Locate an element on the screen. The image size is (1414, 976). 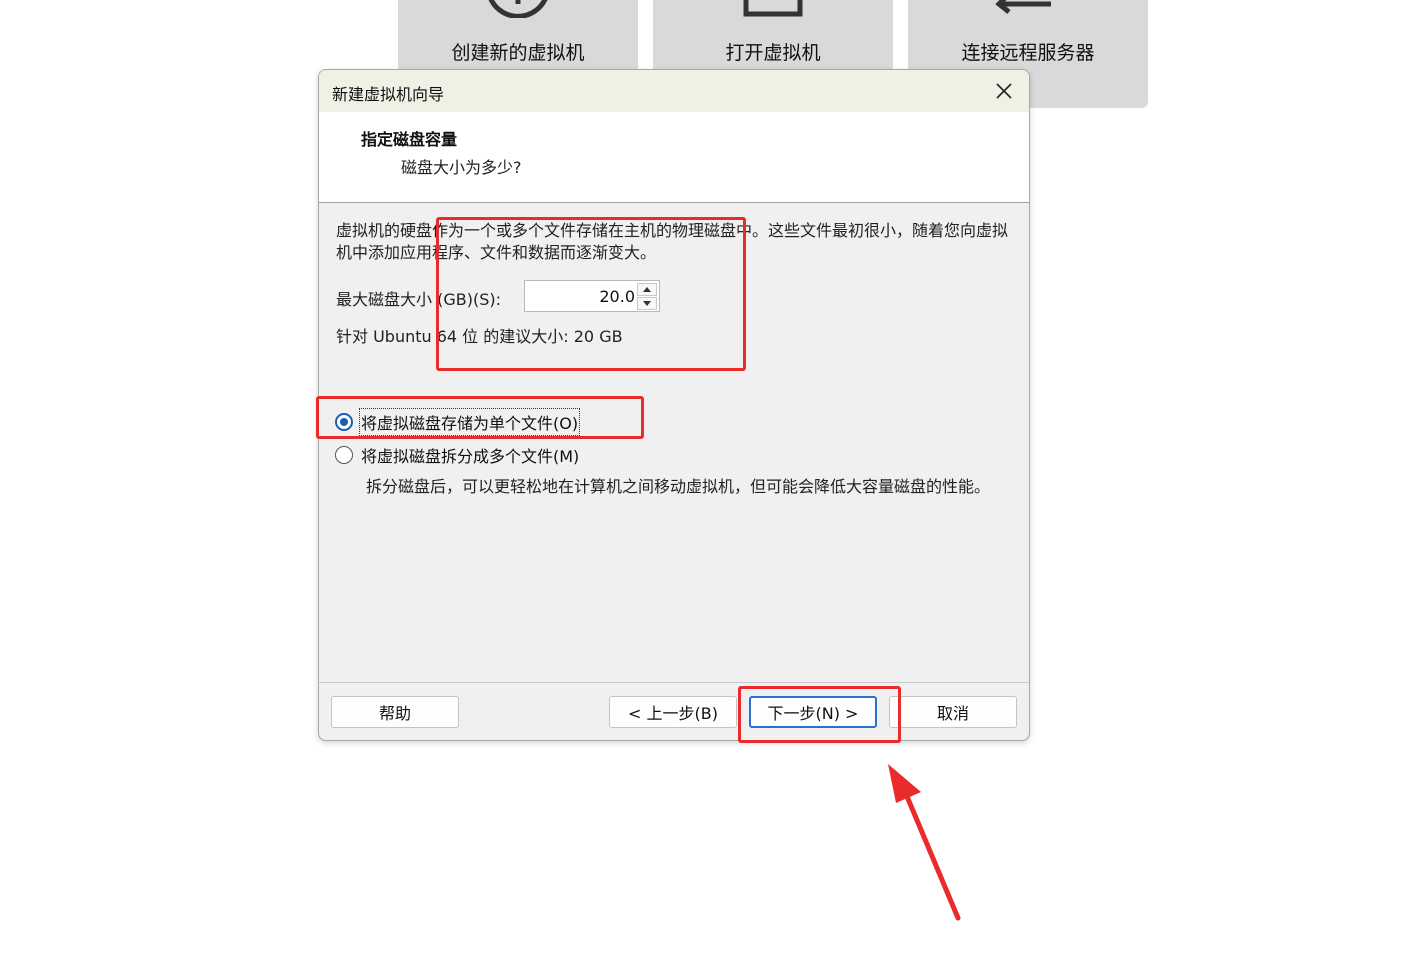
arrow-left-icon is located at coordinates (1023, 7).